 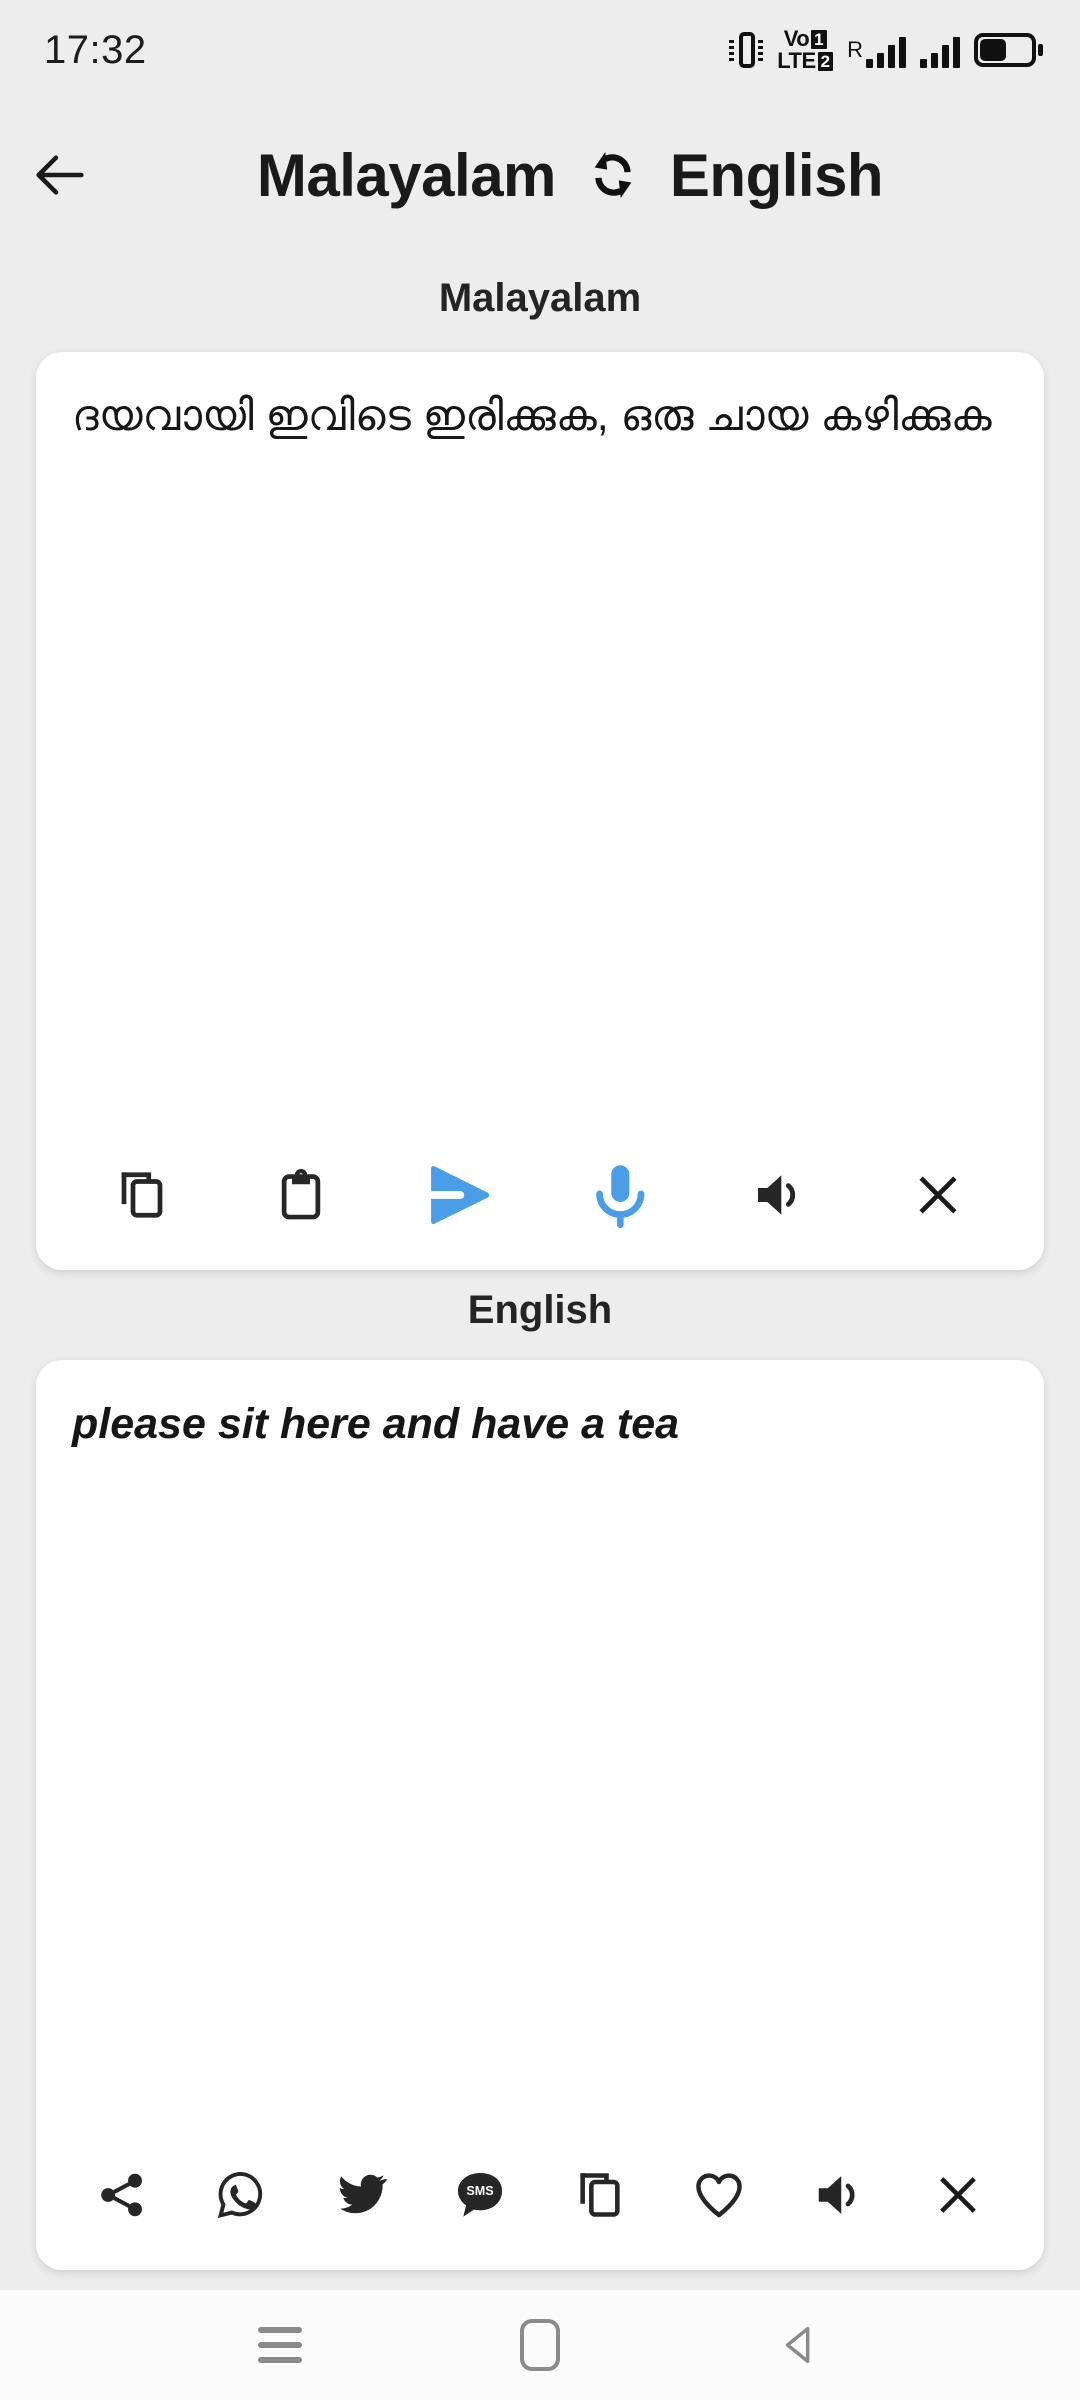 I want to click on sms-badge-text: SMS, so click(x=480, y=2191).